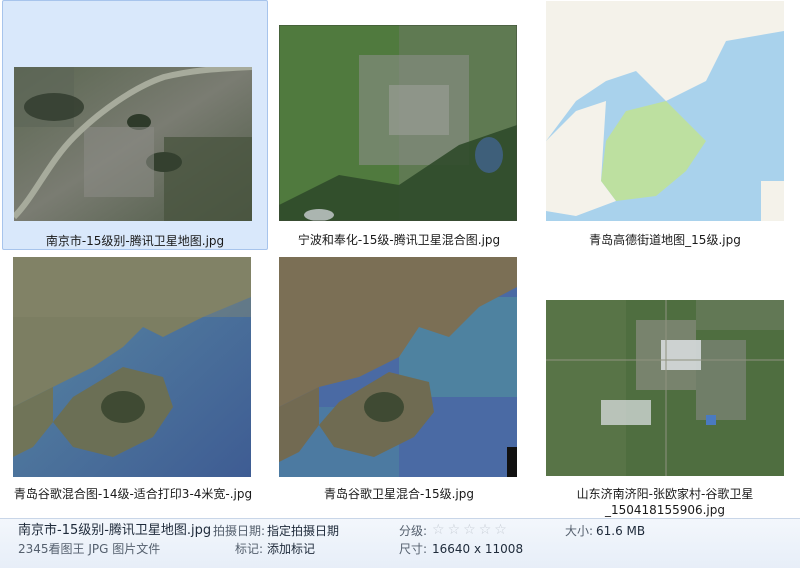 Image resolution: width=800 pixels, height=568 pixels. What do you see at coordinates (665, 510) in the screenshot?
I see `file-name-line-2: _150418155906.jpg` at bounding box center [665, 510].